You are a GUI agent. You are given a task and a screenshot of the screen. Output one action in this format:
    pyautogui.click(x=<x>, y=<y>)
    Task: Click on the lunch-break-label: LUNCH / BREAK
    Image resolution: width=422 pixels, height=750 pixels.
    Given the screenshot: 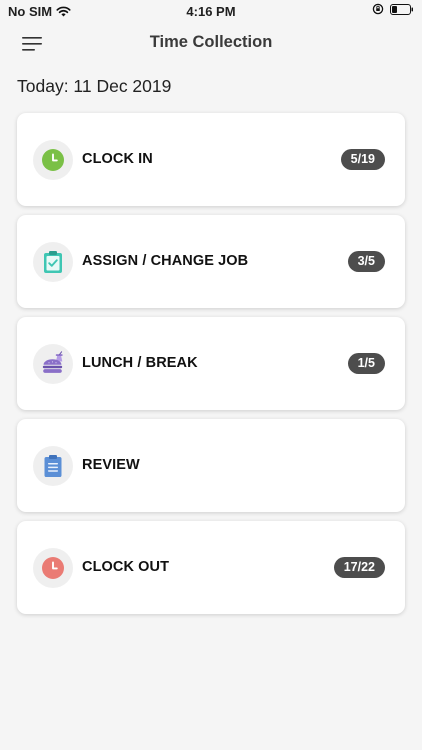 What is the action you would take?
    pyautogui.click(x=140, y=363)
    